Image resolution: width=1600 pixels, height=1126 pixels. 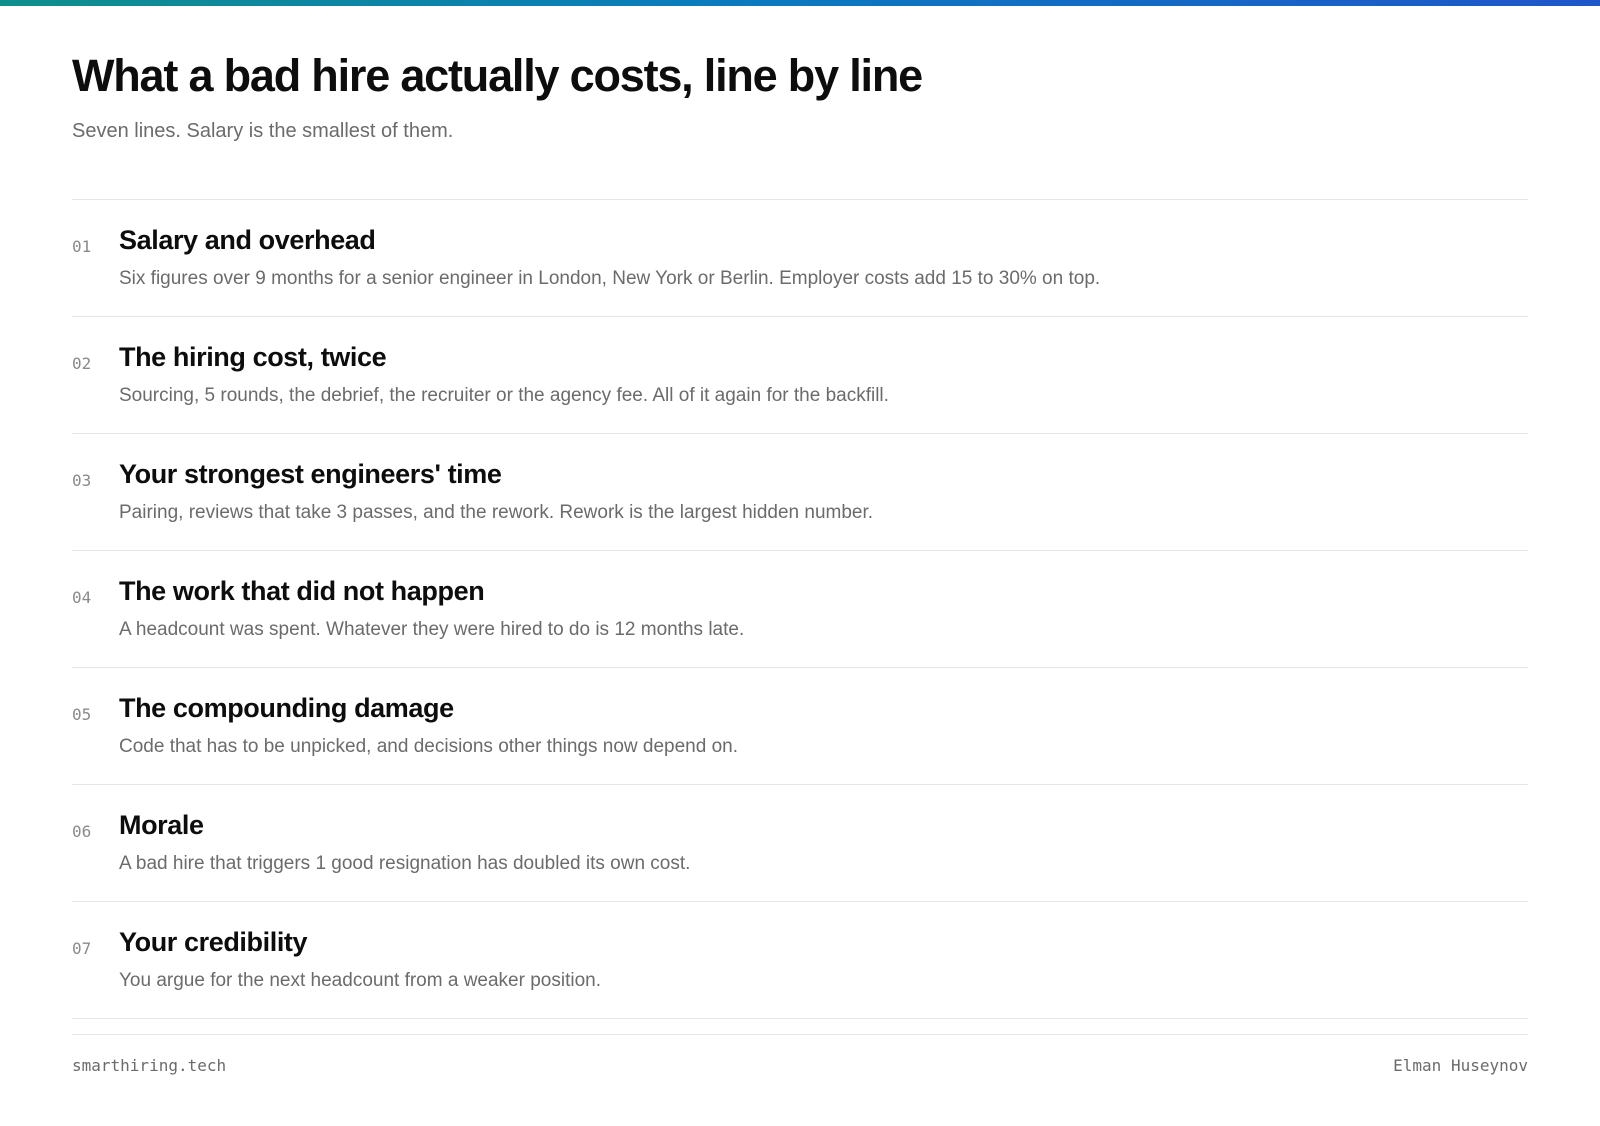 What do you see at coordinates (310, 474) in the screenshot?
I see `item-title: Your strongest engineers' time` at bounding box center [310, 474].